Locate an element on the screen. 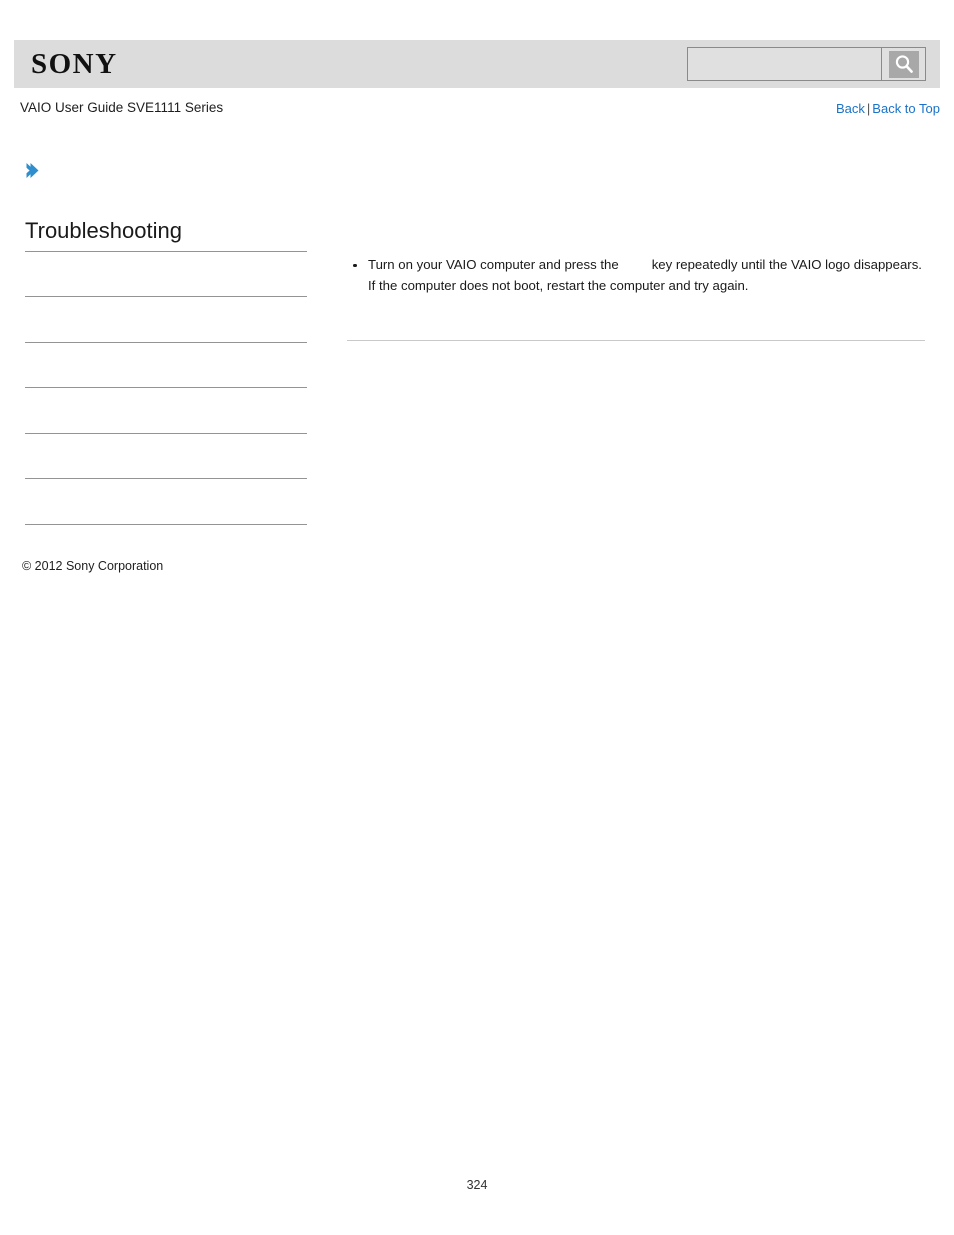  back-to-top-link: Back to Top is located at coordinates (906, 108).